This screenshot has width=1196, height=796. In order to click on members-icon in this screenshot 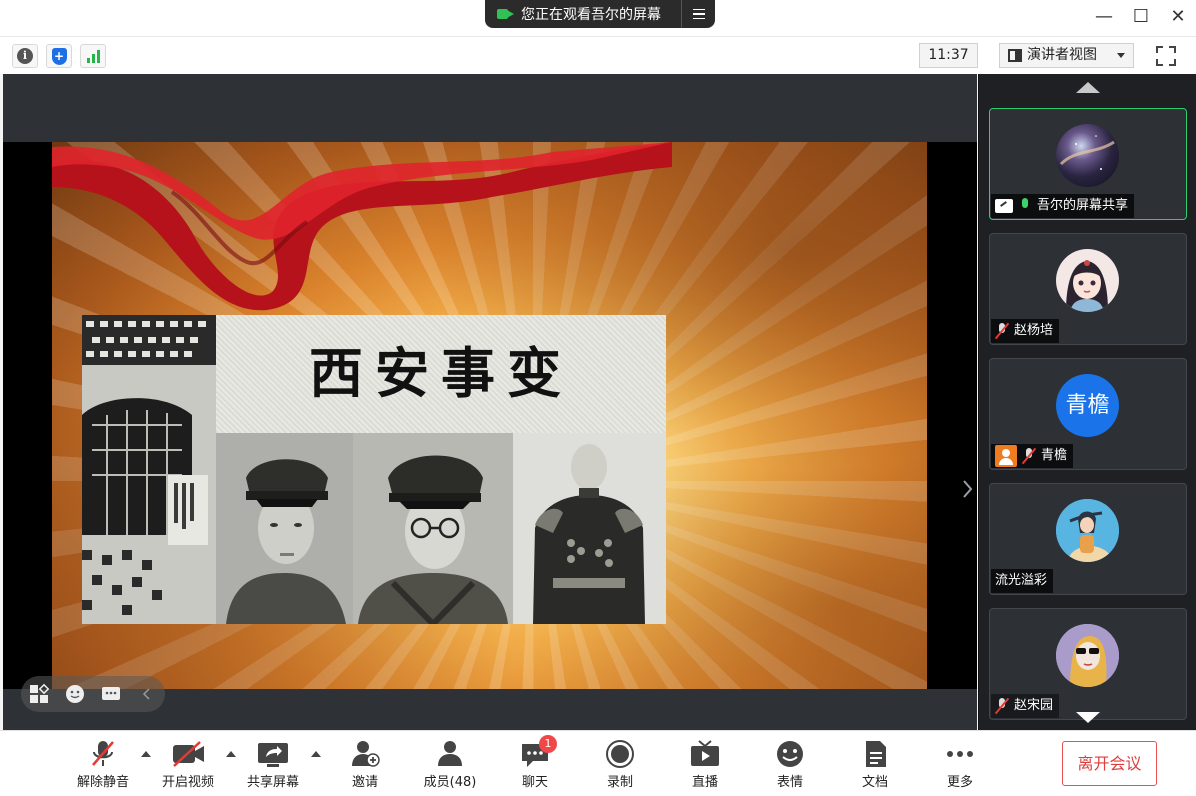, I will do `click(450, 754)`.